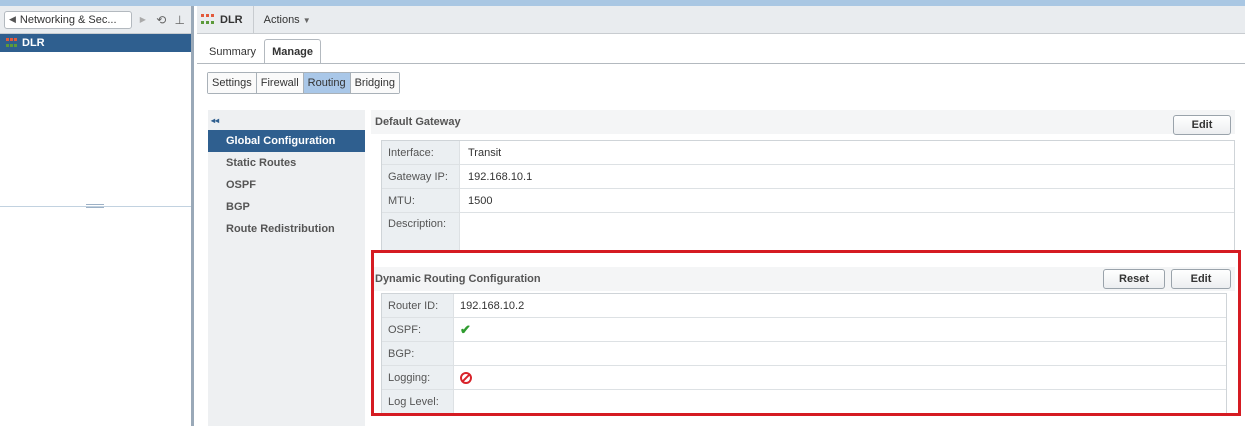 The image size is (1245, 426). I want to click on row-label: MTU:, so click(421, 200).